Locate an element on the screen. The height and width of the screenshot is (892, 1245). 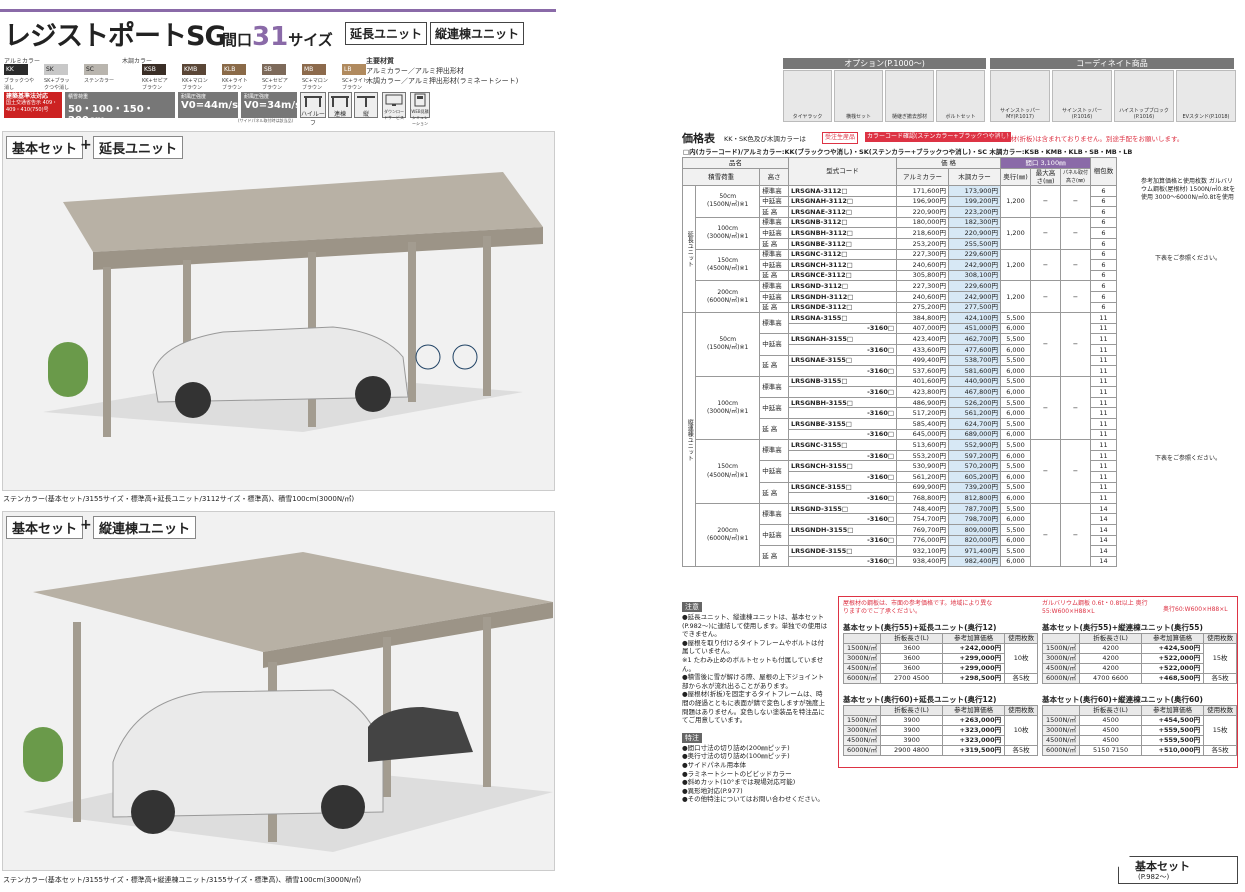
subtable-th: 折板長さ(L) is located at coordinates (1111, 638).